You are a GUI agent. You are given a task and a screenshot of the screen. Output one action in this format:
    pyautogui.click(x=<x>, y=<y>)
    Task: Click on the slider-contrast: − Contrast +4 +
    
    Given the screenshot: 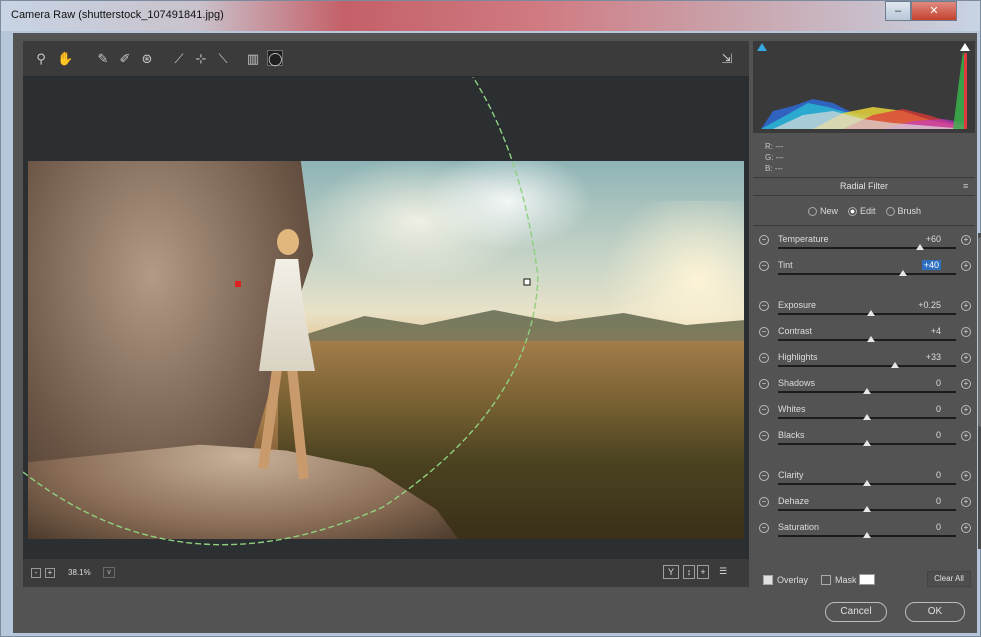 What is the action you would take?
    pyautogui.click(x=864, y=338)
    